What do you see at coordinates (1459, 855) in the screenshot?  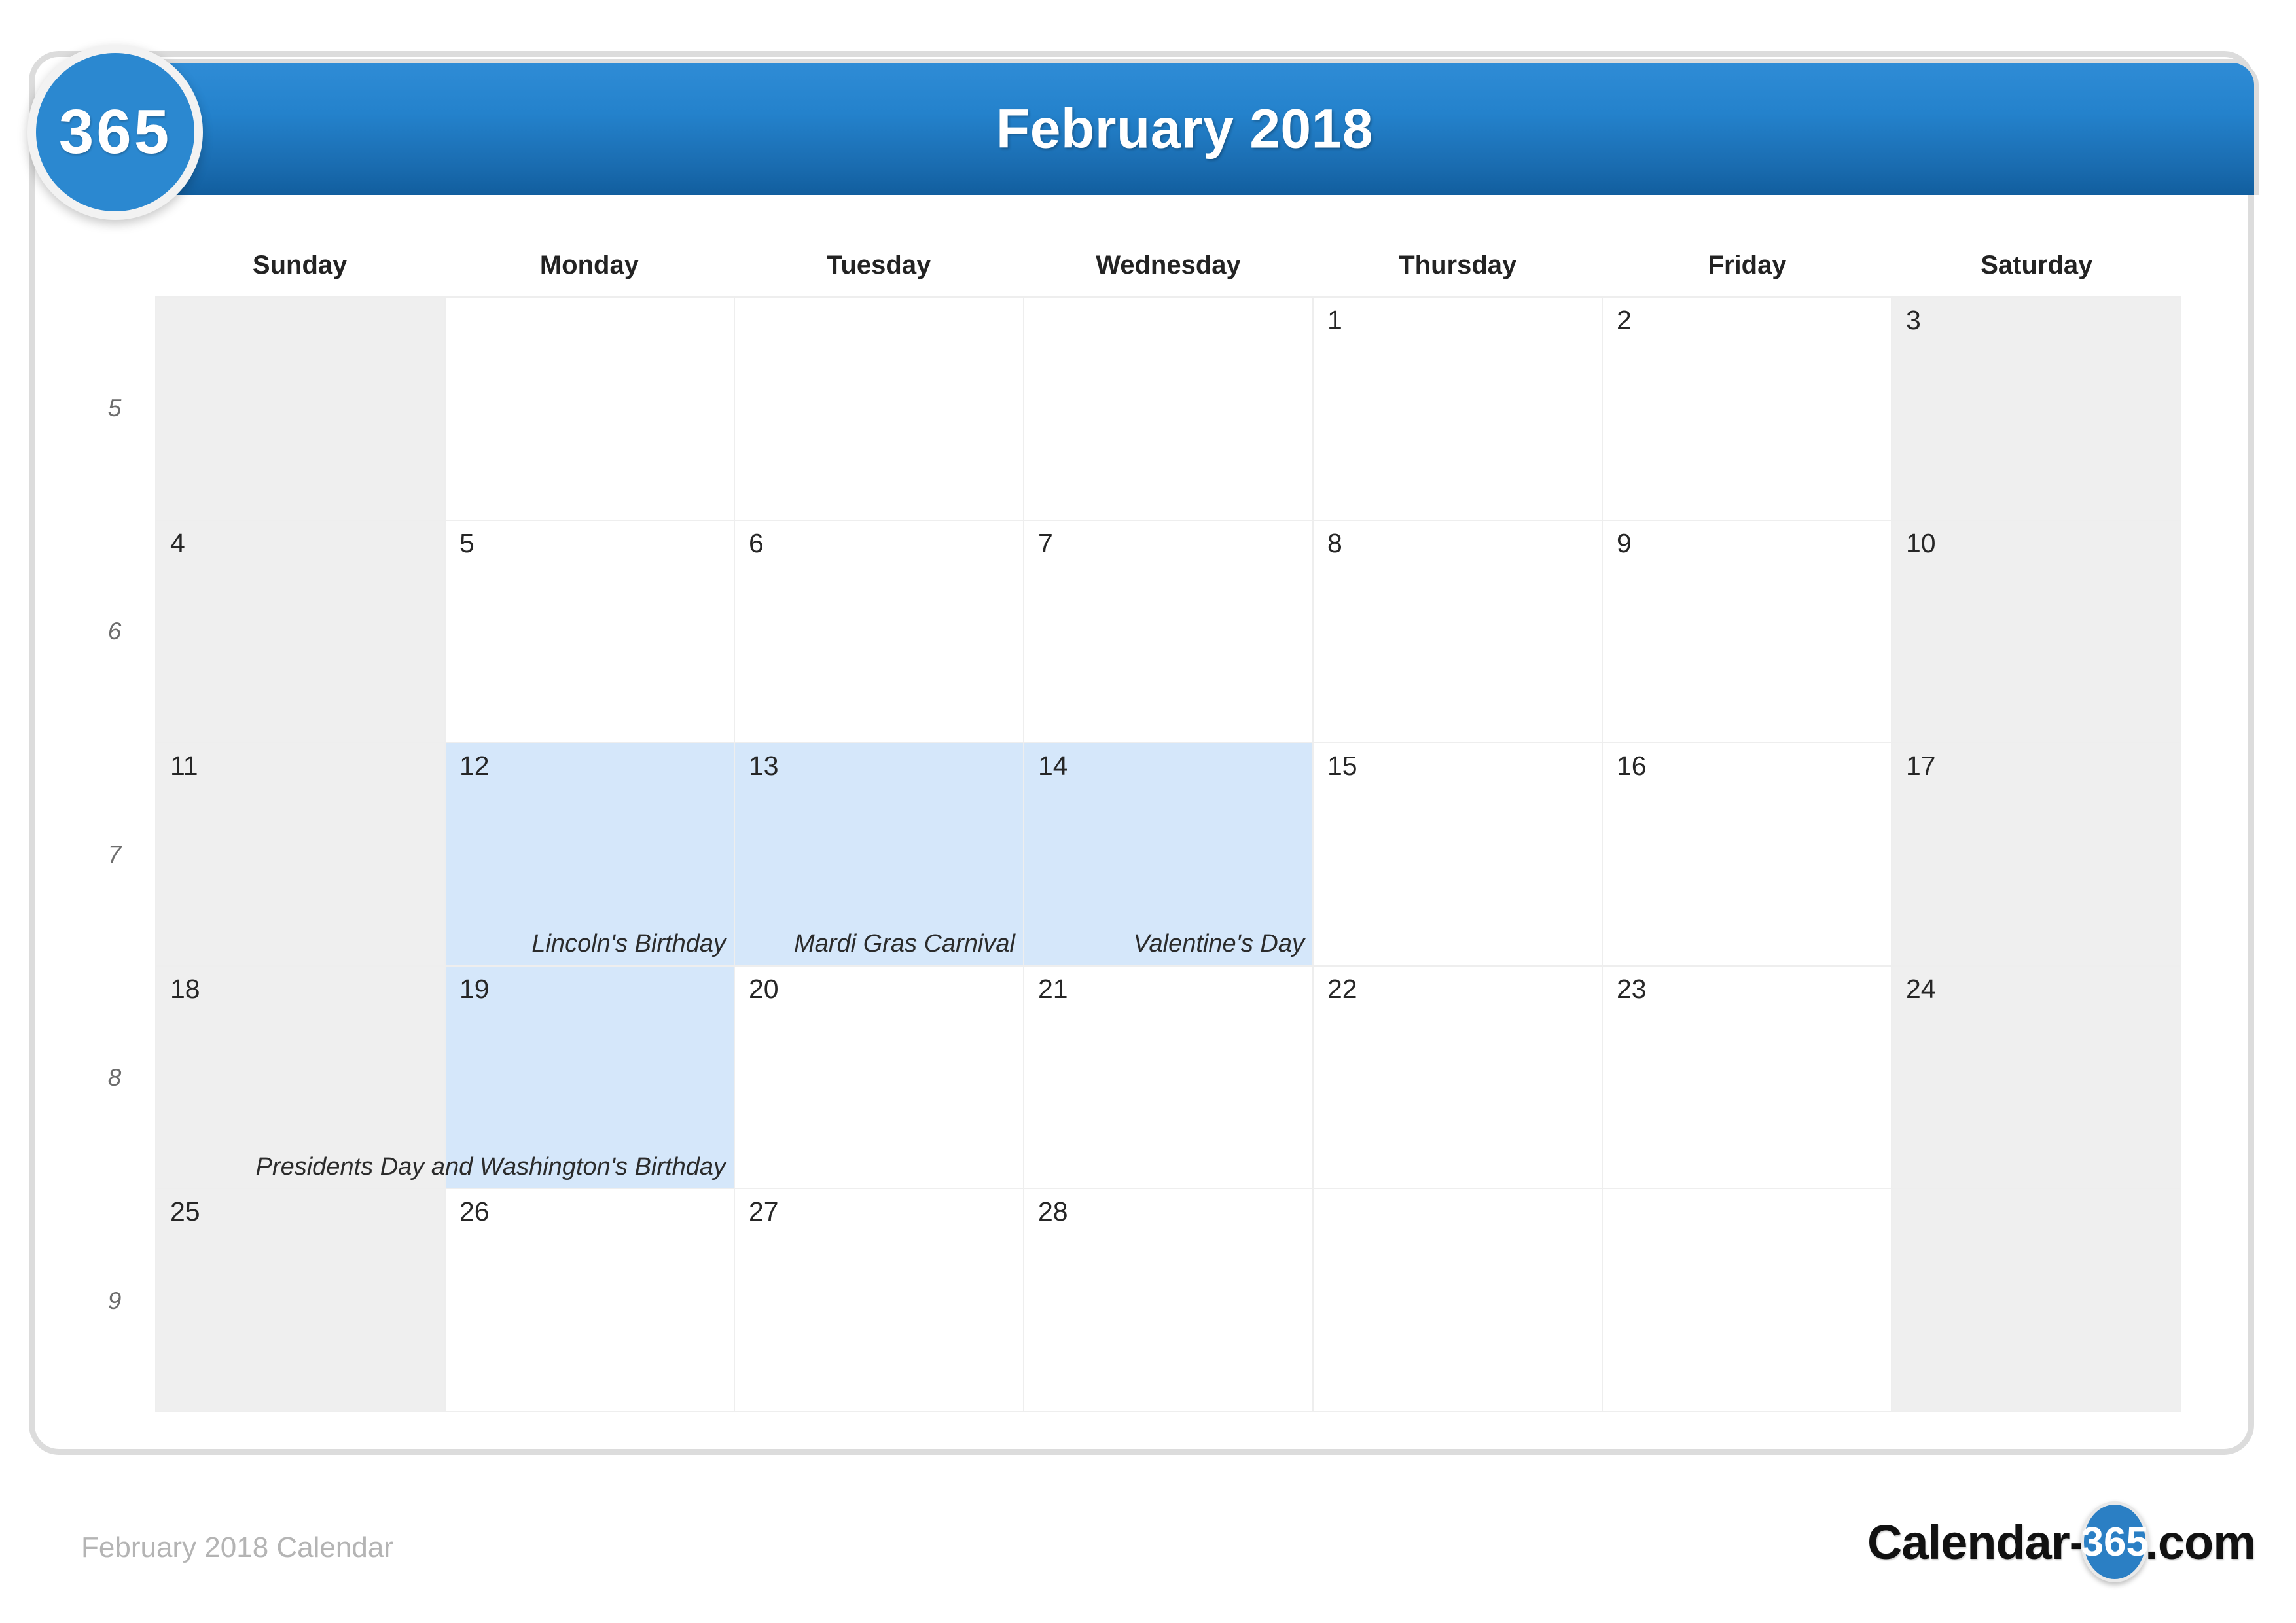 I see `calendar-day-cell: 15` at bounding box center [1459, 855].